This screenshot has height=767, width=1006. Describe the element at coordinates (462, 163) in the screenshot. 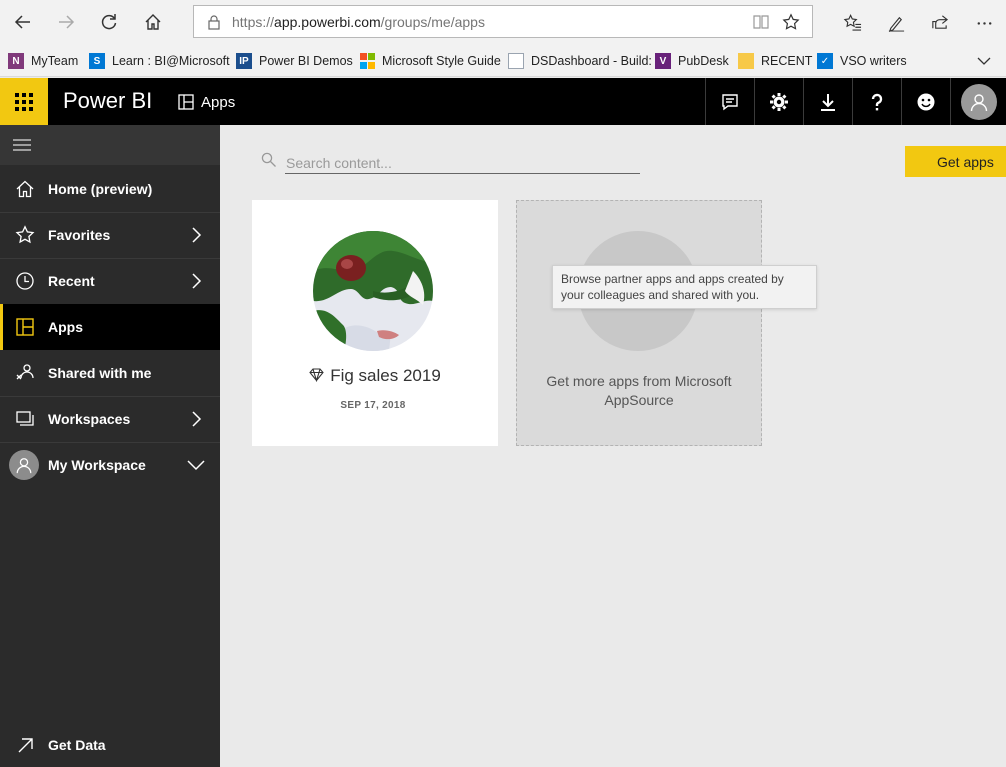

I see `search-input` at that location.